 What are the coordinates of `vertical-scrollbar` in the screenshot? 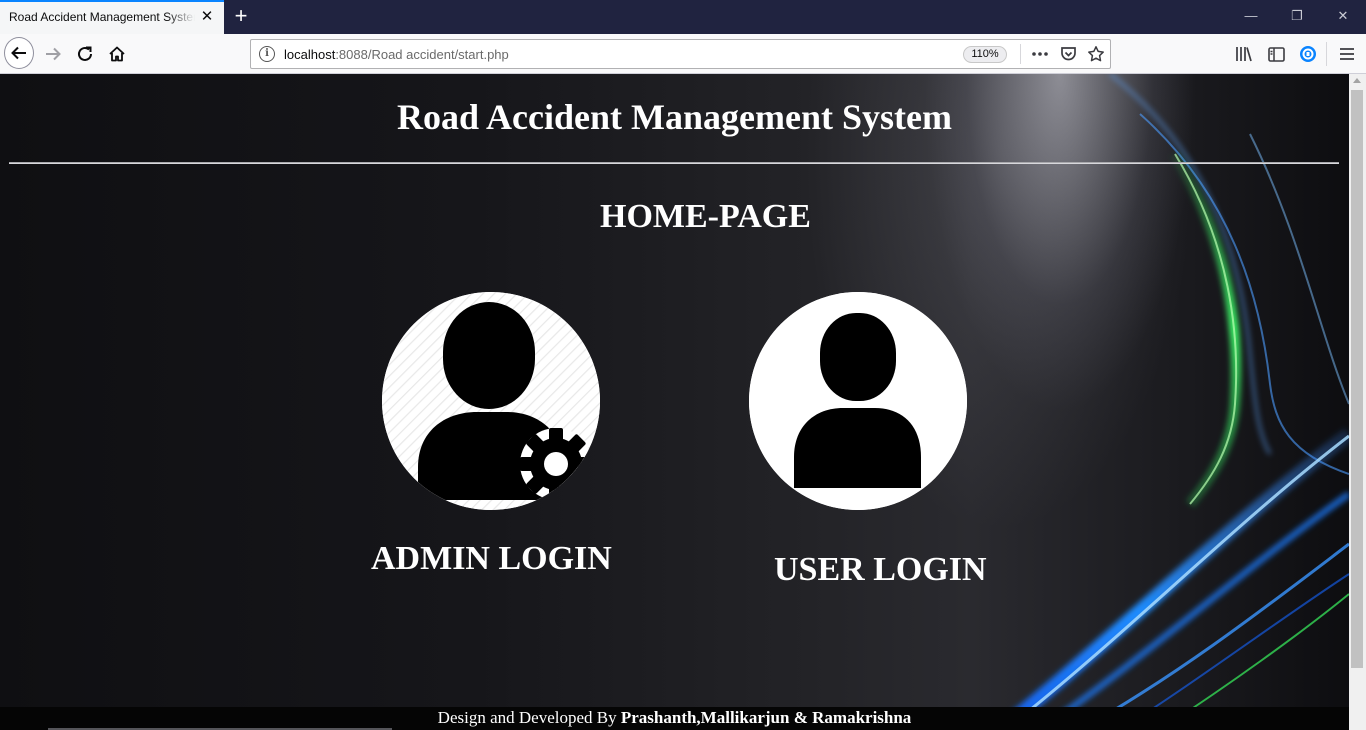 It's located at (1357, 402).